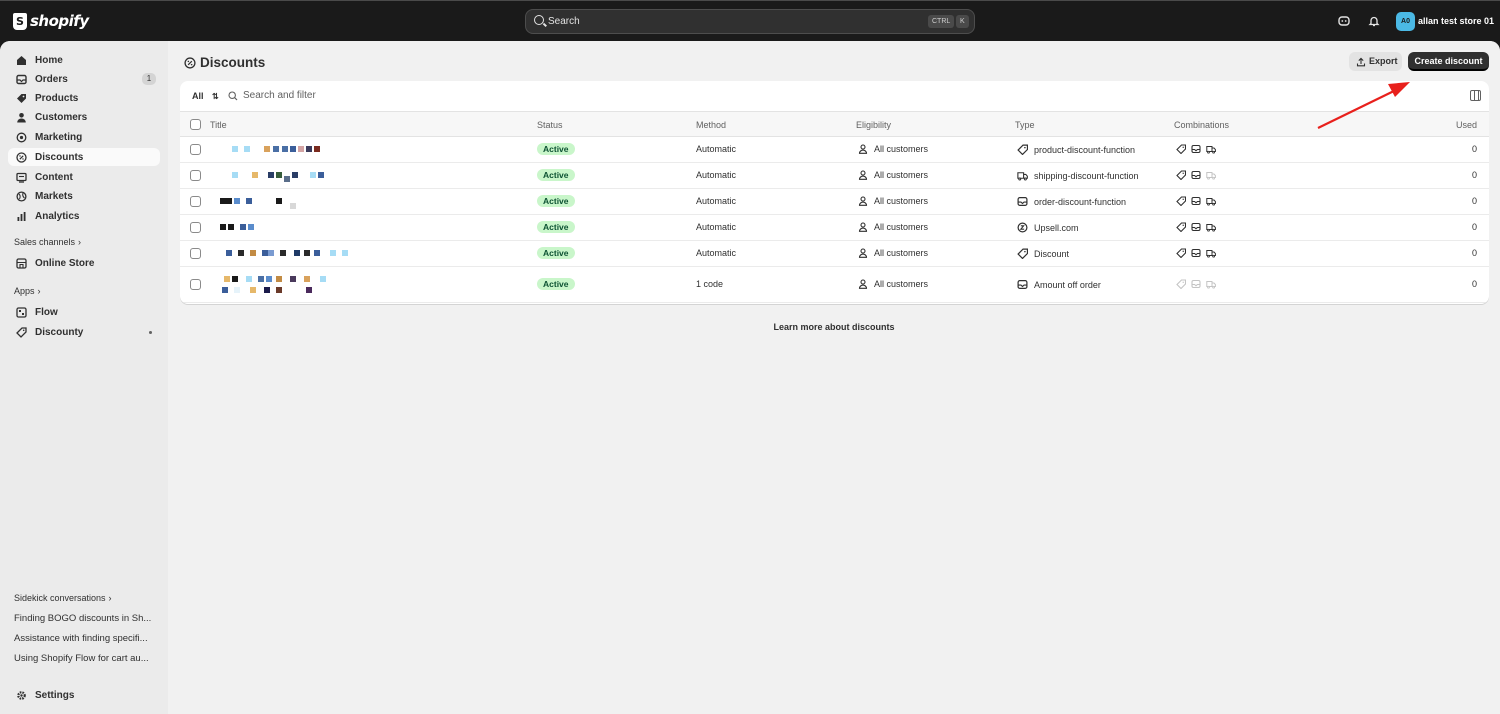  I want to click on sidebar-item-label: Products, so click(57, 98).